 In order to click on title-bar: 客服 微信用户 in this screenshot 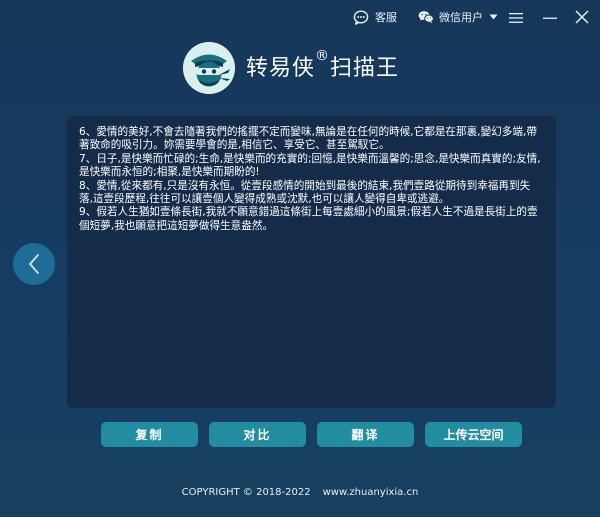, I will do `click(300, 17)`.